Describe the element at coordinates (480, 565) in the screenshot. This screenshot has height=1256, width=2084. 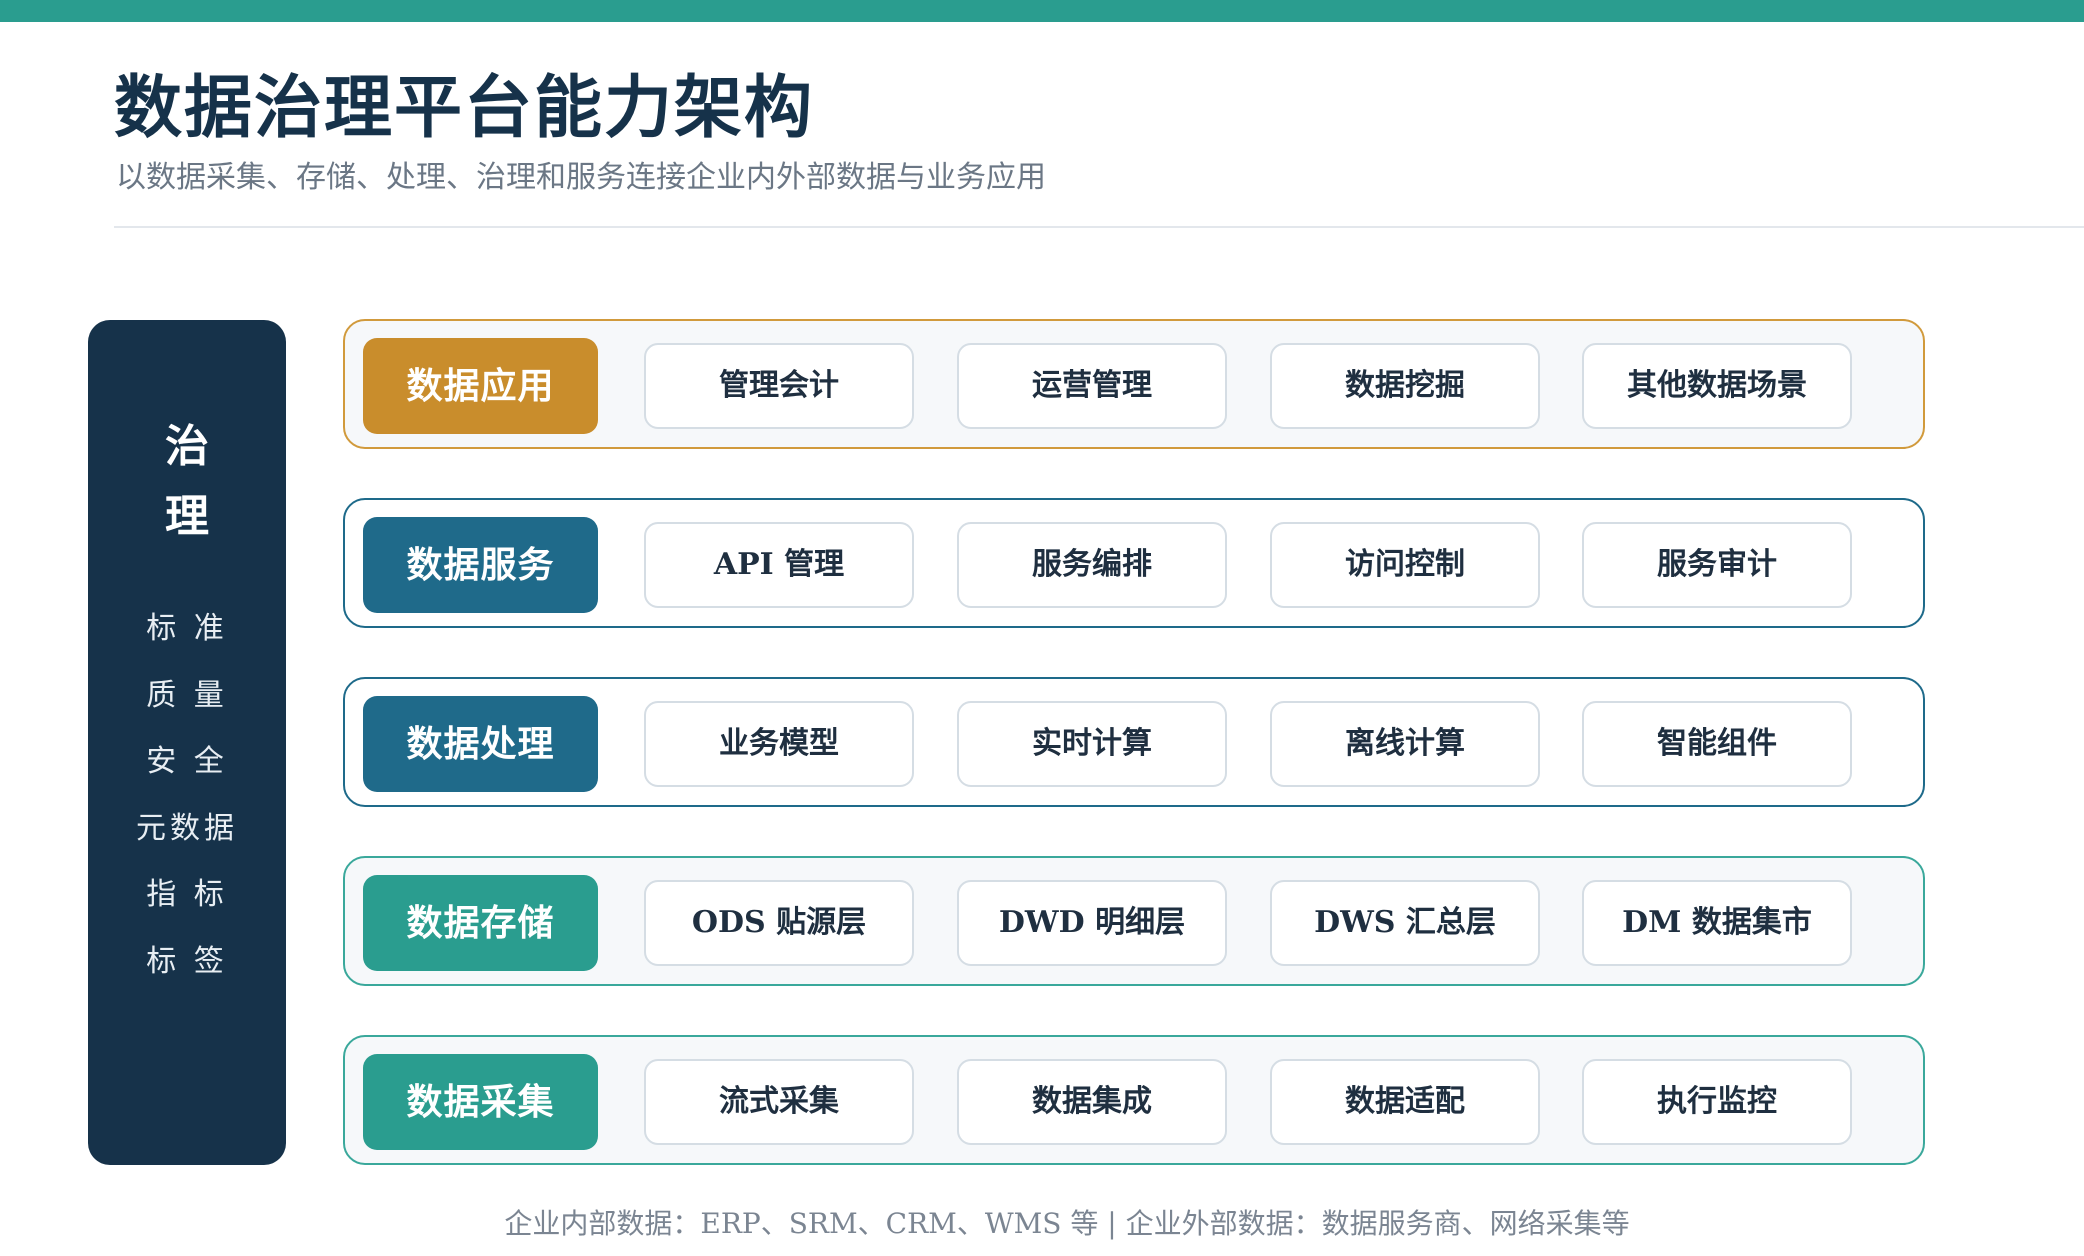
I see `layer-label: 数据服务` at that location.